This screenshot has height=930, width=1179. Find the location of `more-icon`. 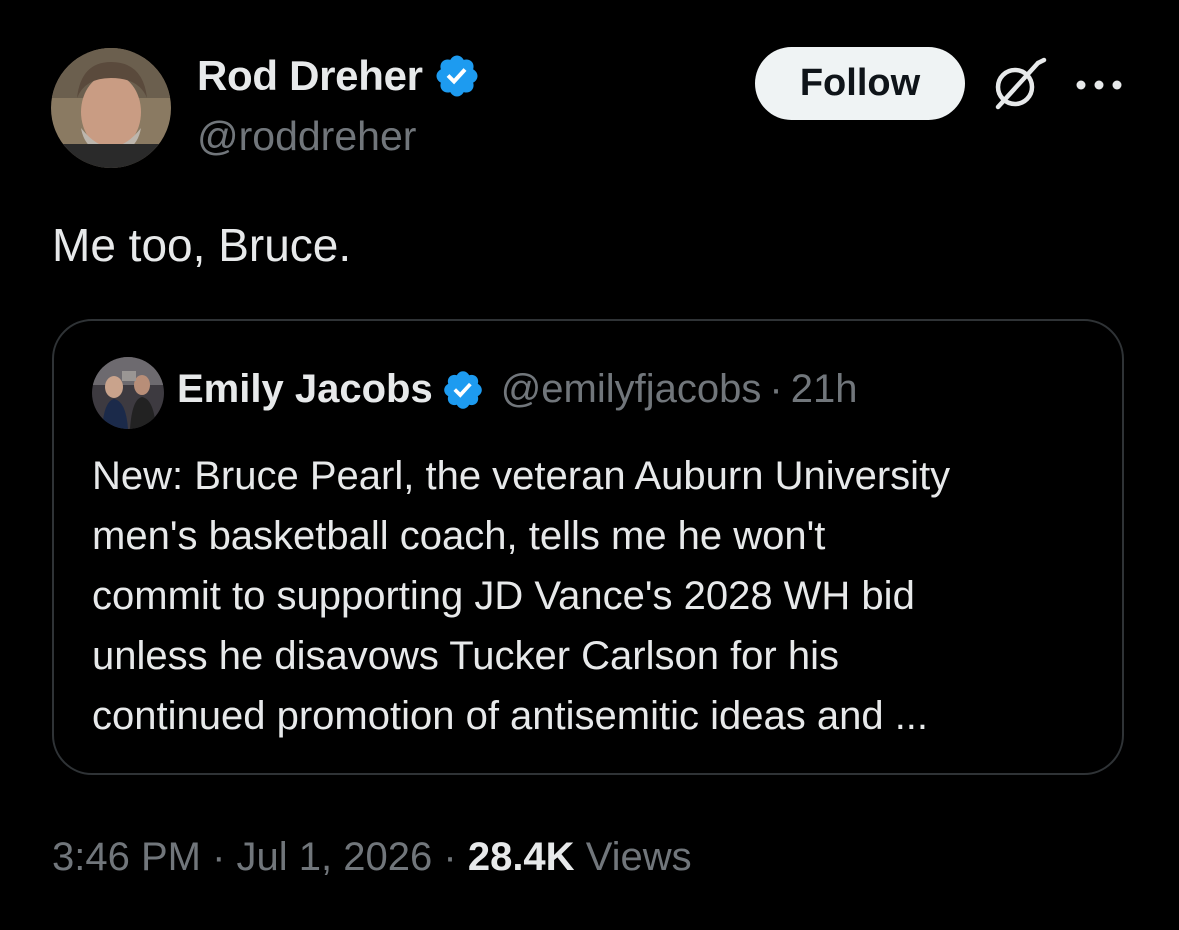

more-icon is located at coordinates (1099, 85).